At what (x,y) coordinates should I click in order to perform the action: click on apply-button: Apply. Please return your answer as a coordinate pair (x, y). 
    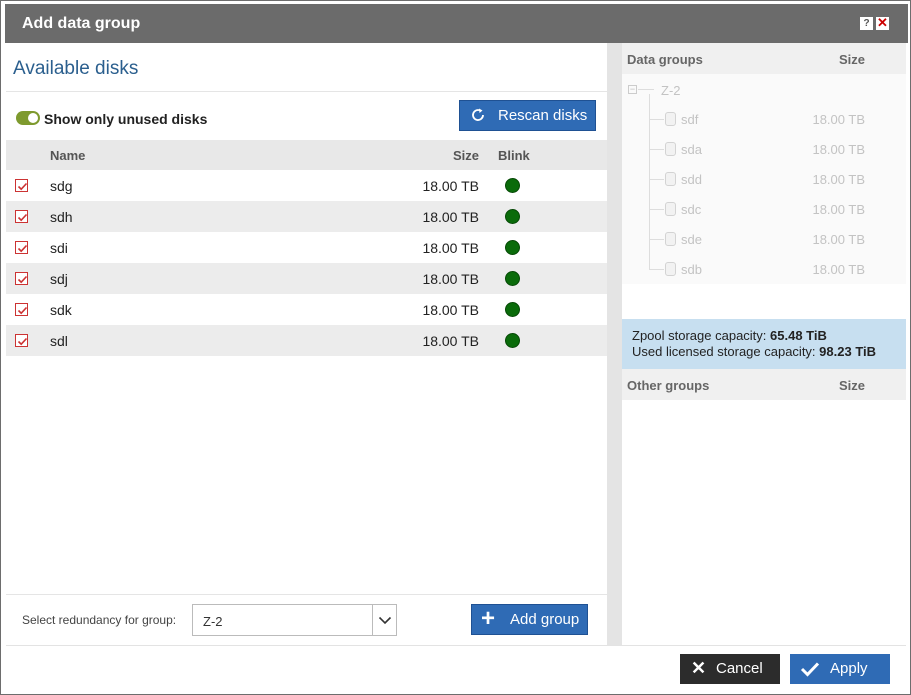
    Looking at the image, I should click on (840, 669).